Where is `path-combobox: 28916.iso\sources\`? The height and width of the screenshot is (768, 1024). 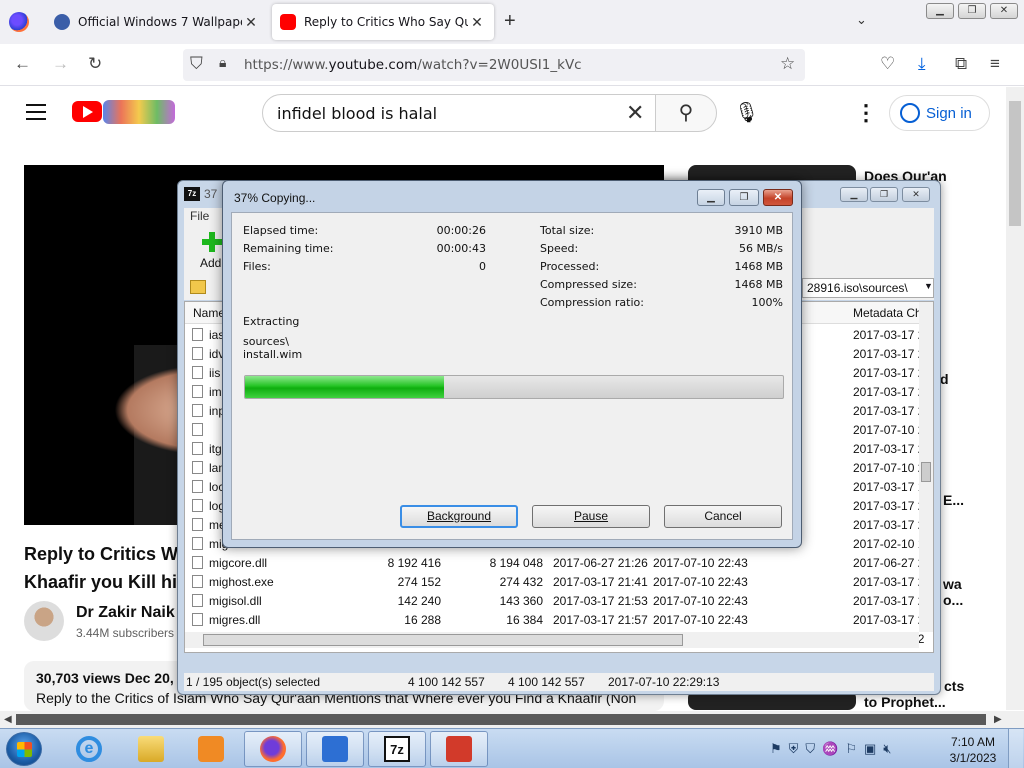
path-combobox: 28916.iso\sources\ is located at coordinates (868, 288).